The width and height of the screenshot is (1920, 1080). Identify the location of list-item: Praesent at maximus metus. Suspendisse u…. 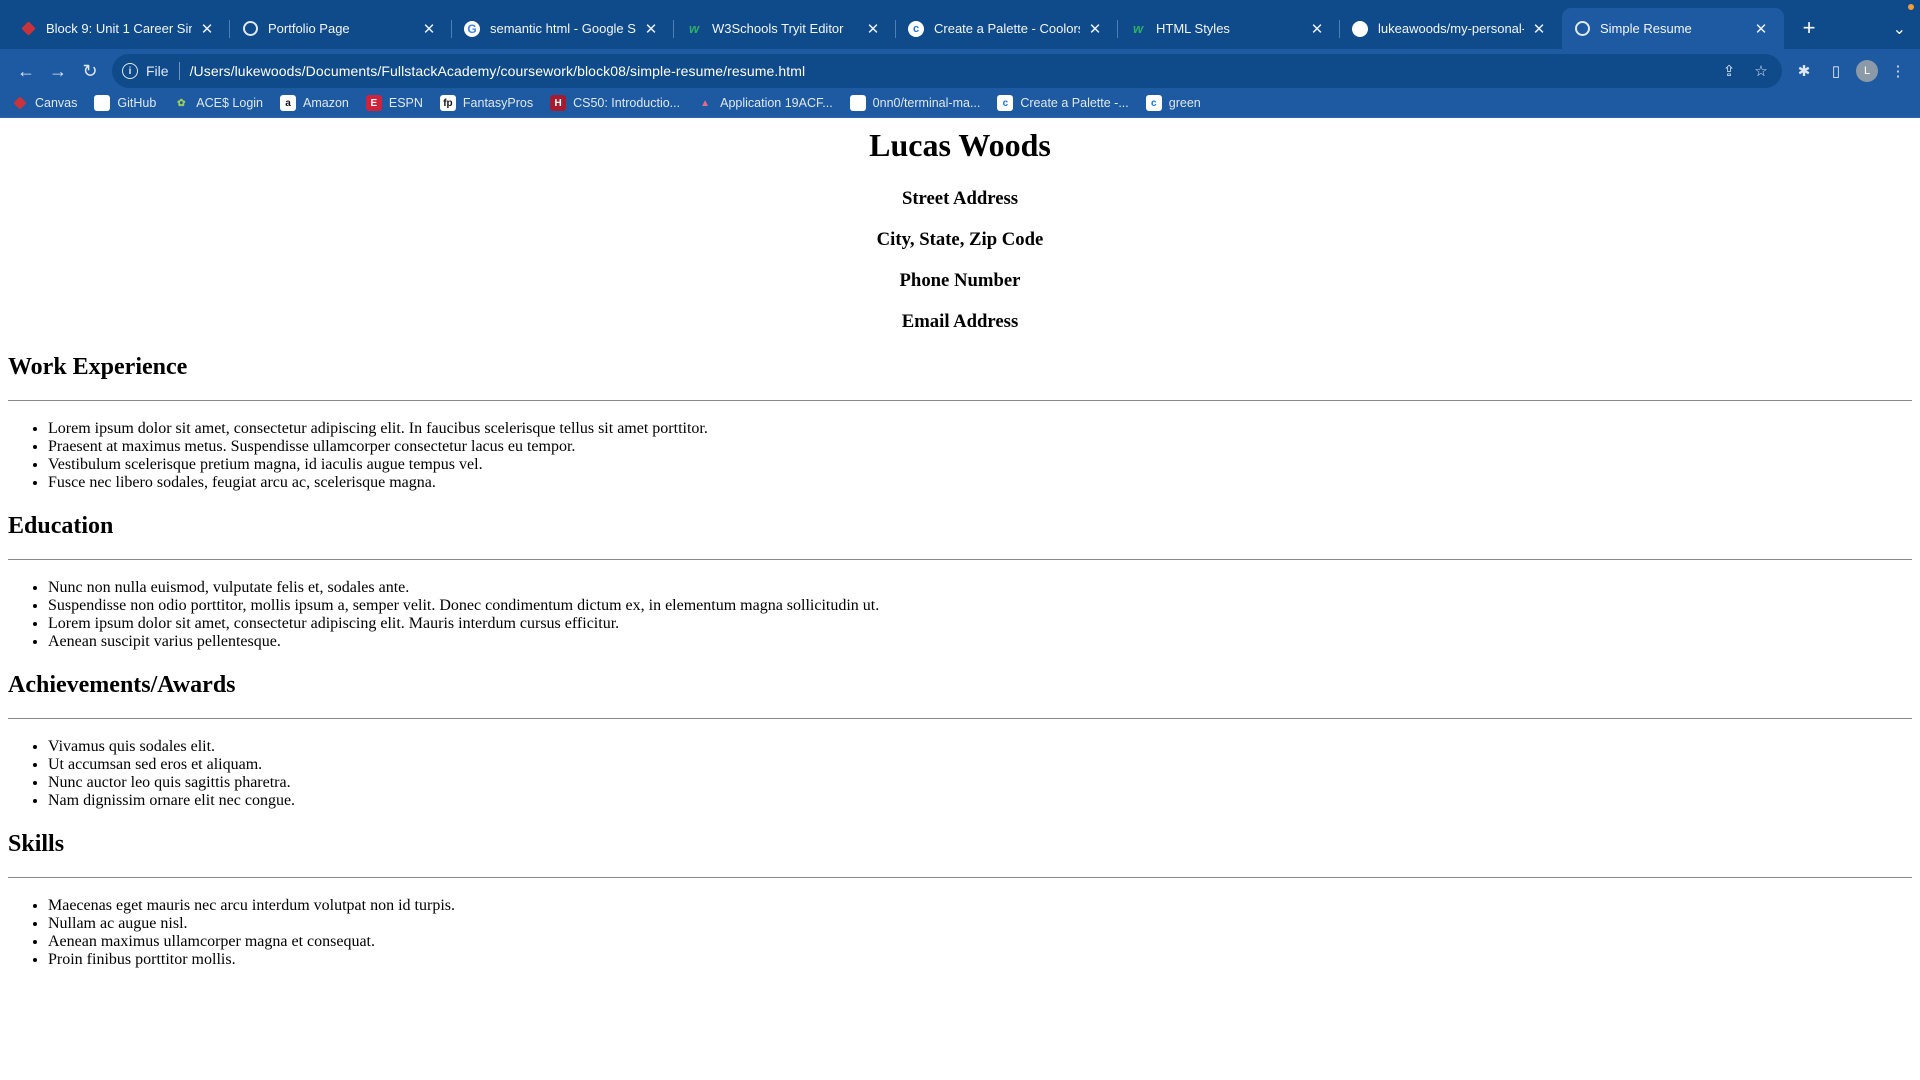
(980, 447).